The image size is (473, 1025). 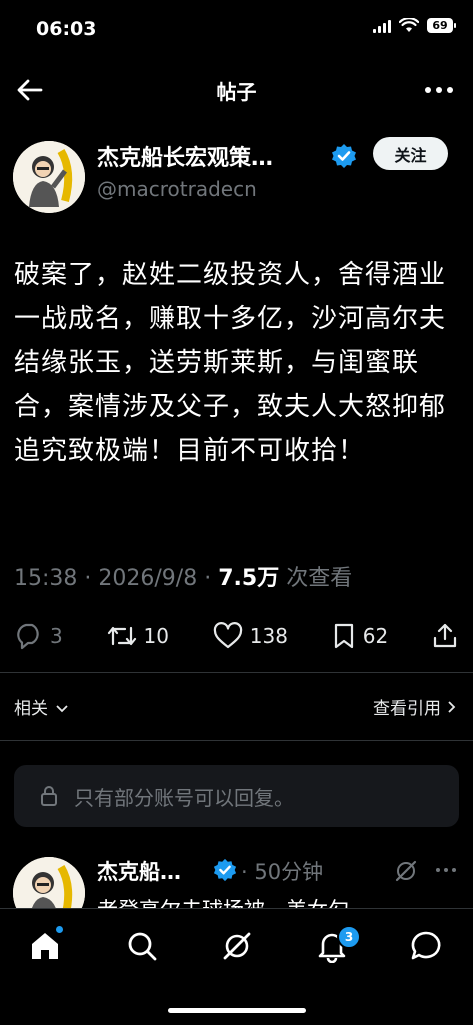 What do you see at coordinates (236, 92) in the screenshot?
I see `page-title: 帖子` at bounding box center [236, 92].